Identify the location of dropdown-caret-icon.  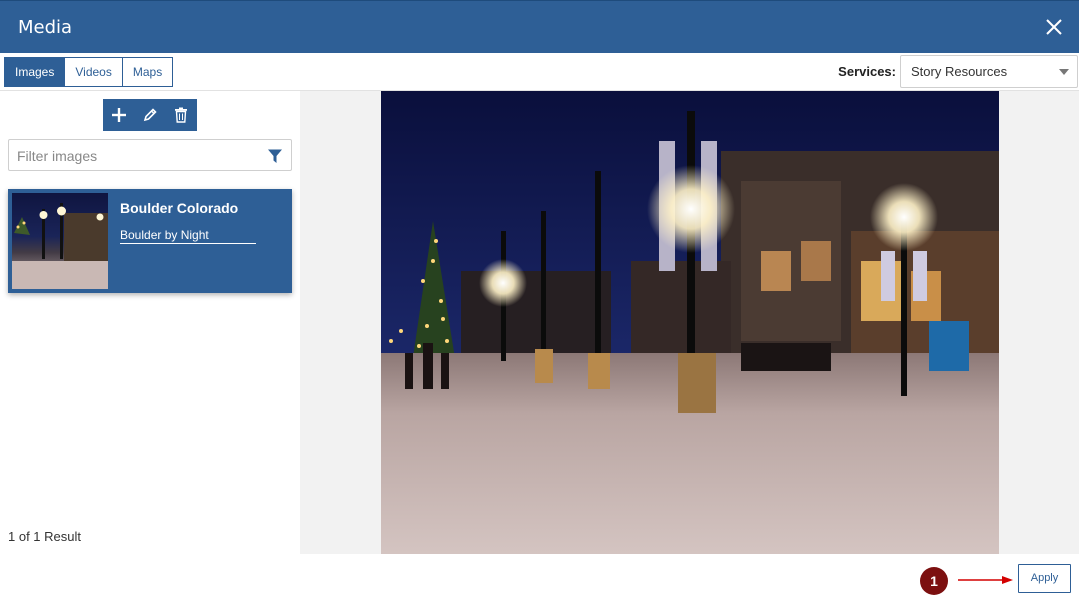
(1064, 72).